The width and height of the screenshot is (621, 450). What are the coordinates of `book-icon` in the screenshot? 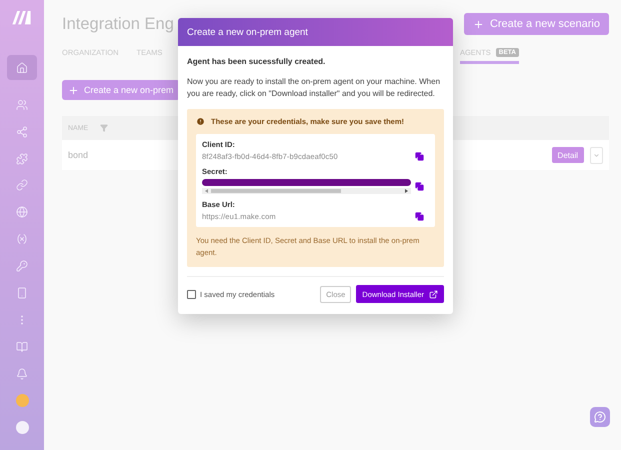 It's located at (22, 346).